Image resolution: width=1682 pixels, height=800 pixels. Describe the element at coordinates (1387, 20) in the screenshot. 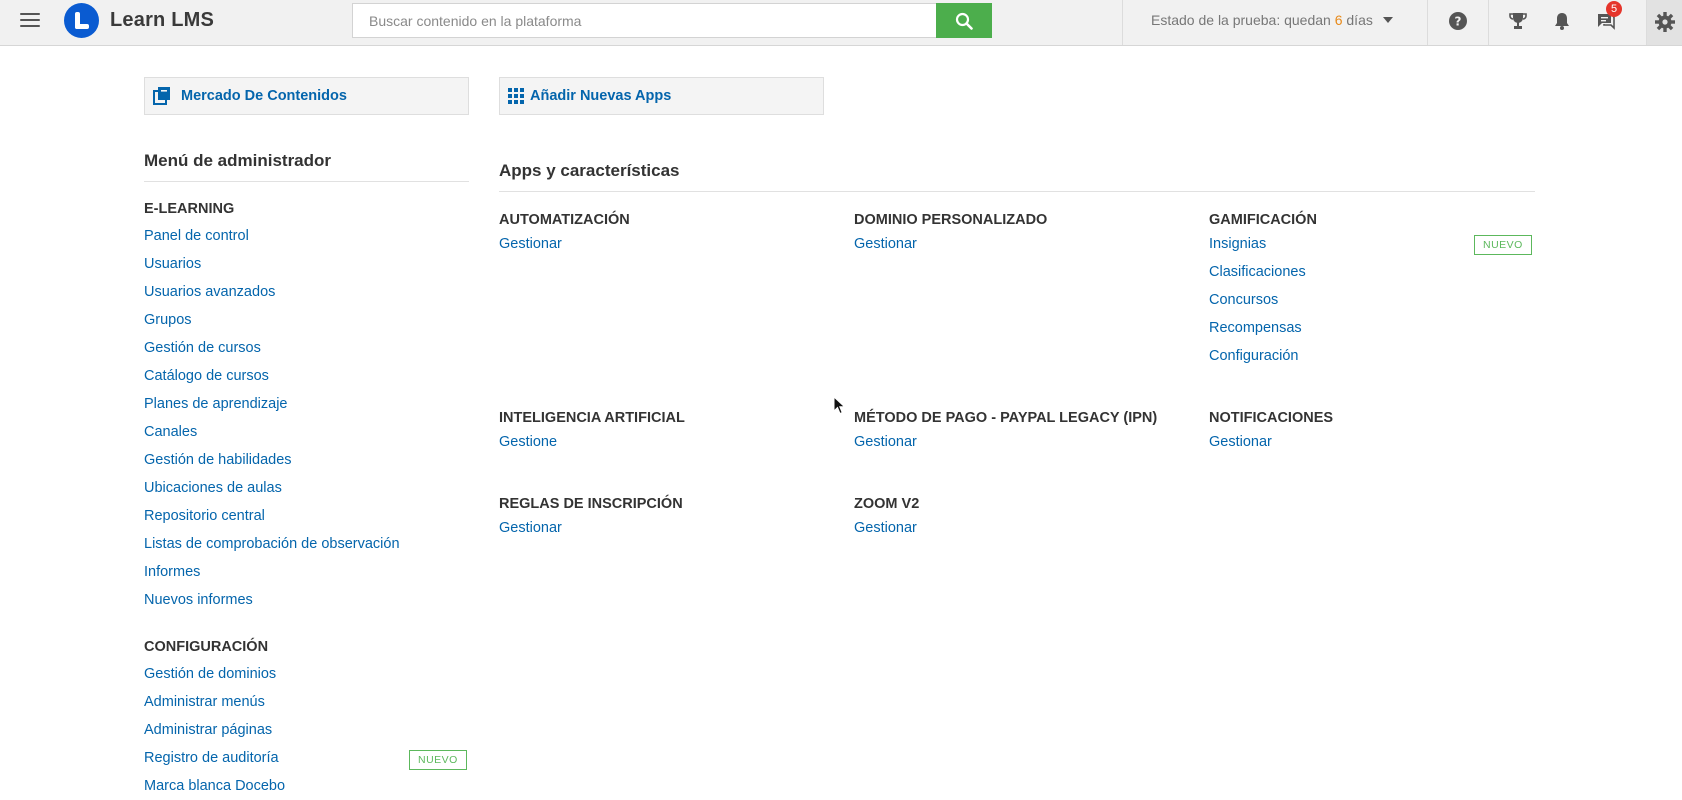

I see `chevron-down-icon` at that location.